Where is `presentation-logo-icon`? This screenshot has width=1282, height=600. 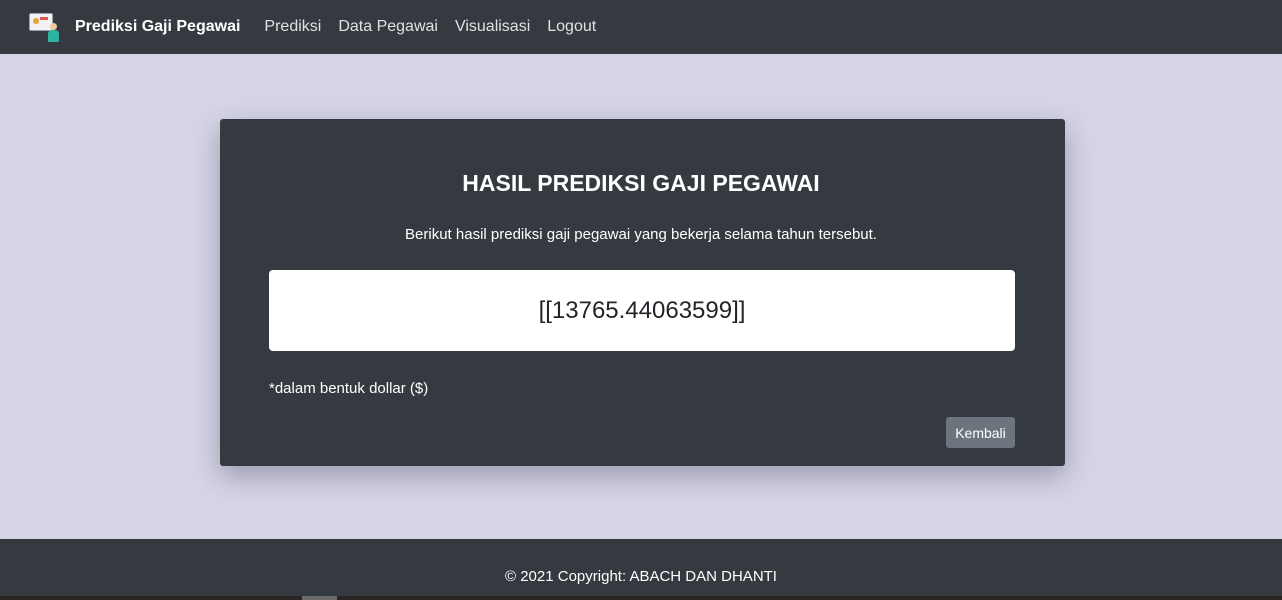 presentation-logo-icon is located at coordinates (44, 27).